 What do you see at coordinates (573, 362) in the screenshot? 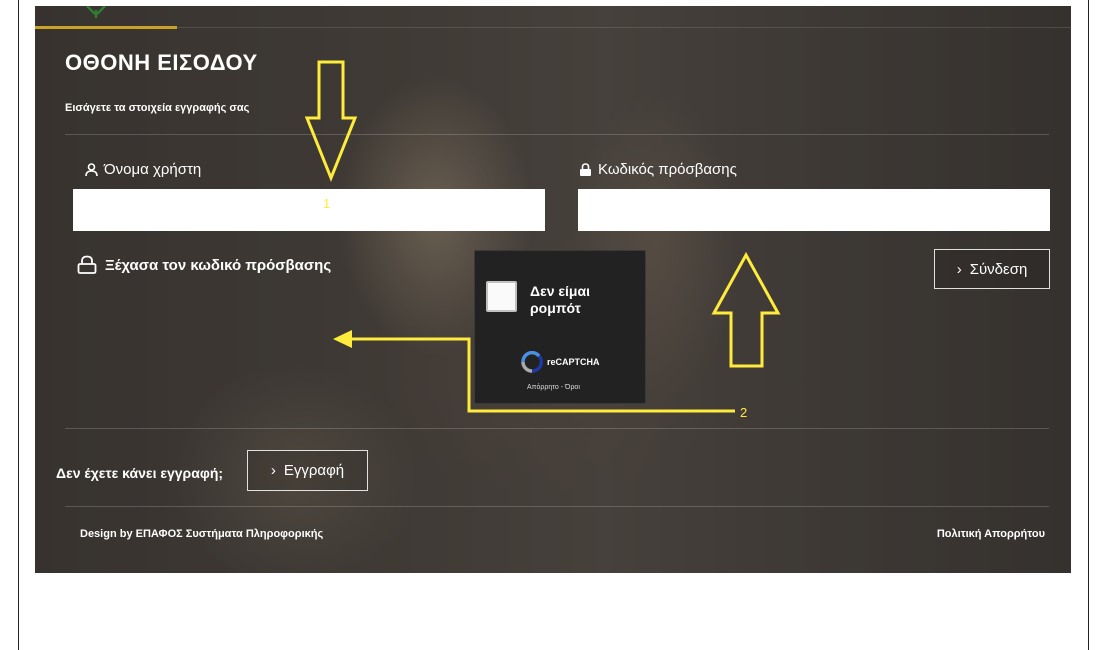
I see `recaptcha-brand: reCAPTCHA` at bounding box center [573, 362].